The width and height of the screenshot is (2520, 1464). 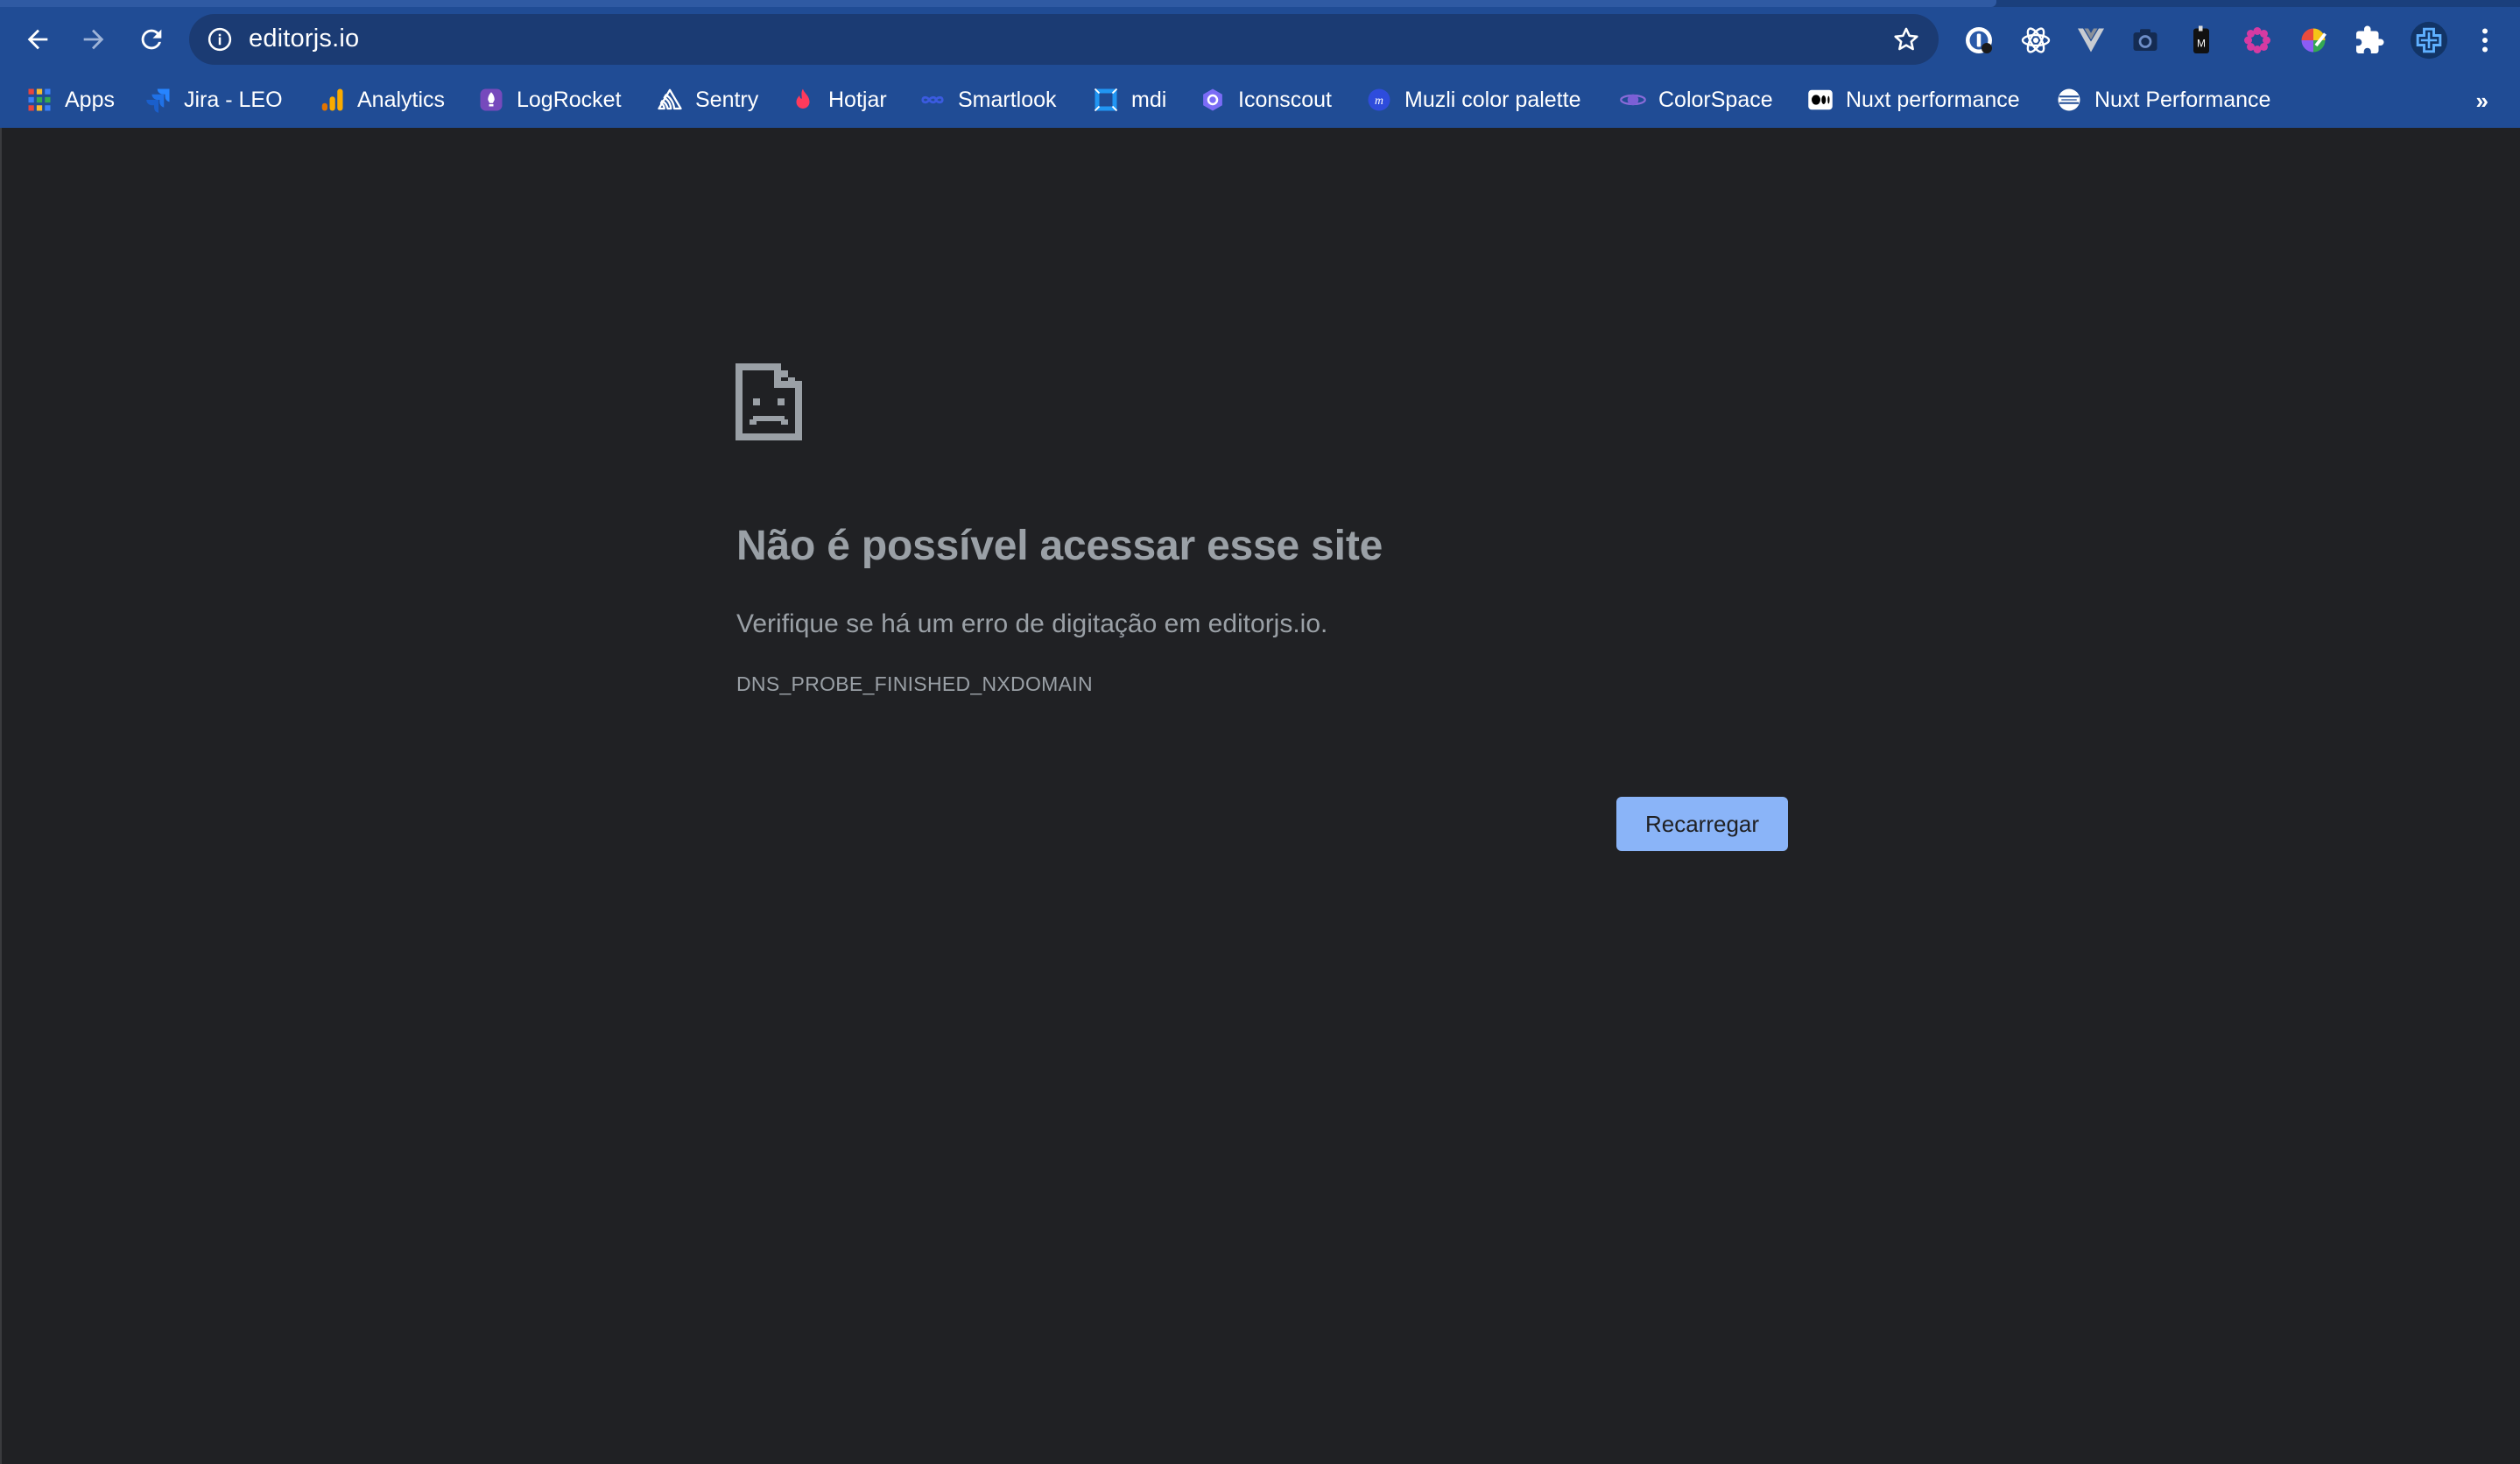 I want to click on bookmark-logrocket: LogRocket, so click(x=550, y=100).